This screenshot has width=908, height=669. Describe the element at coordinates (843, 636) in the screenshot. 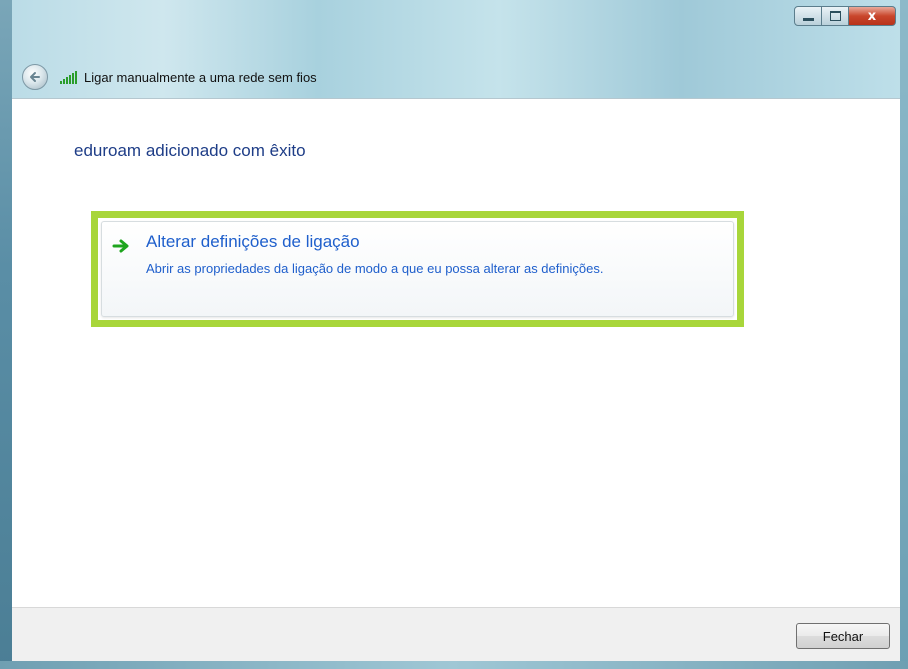

I see `close-button: Fechar` at that location.